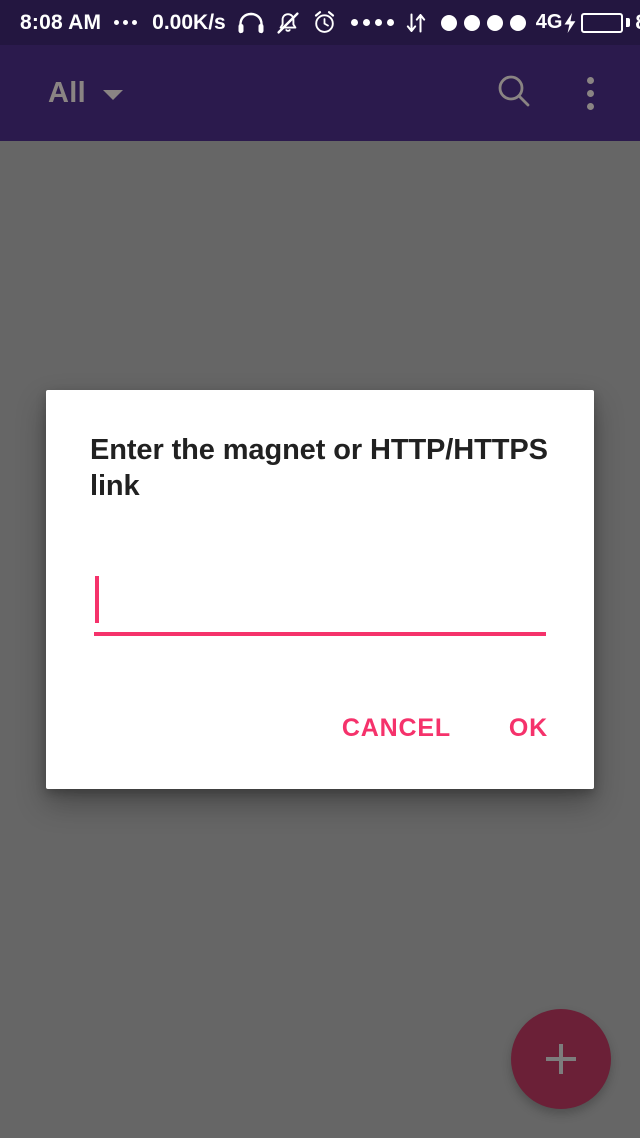  What do you see at coordinates (314, 600) in the screenshot?
I see `link-input` at bounding box center [314, 600].